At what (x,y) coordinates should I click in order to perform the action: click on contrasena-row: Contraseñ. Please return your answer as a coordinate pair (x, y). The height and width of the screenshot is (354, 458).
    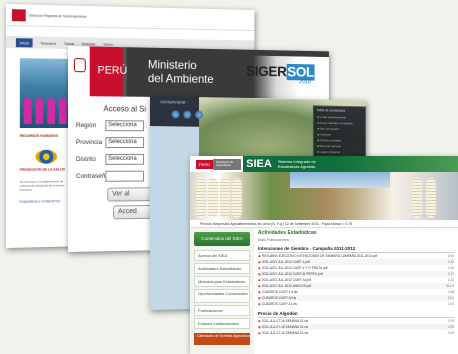
    Looking at the image, I should click on (110, 176).